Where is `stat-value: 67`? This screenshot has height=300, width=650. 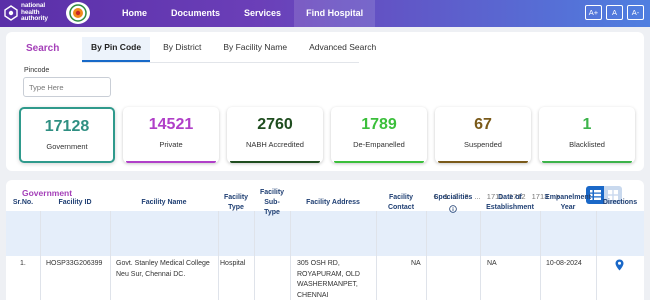
stat-value: 67 is located at coordinates (483, 124).